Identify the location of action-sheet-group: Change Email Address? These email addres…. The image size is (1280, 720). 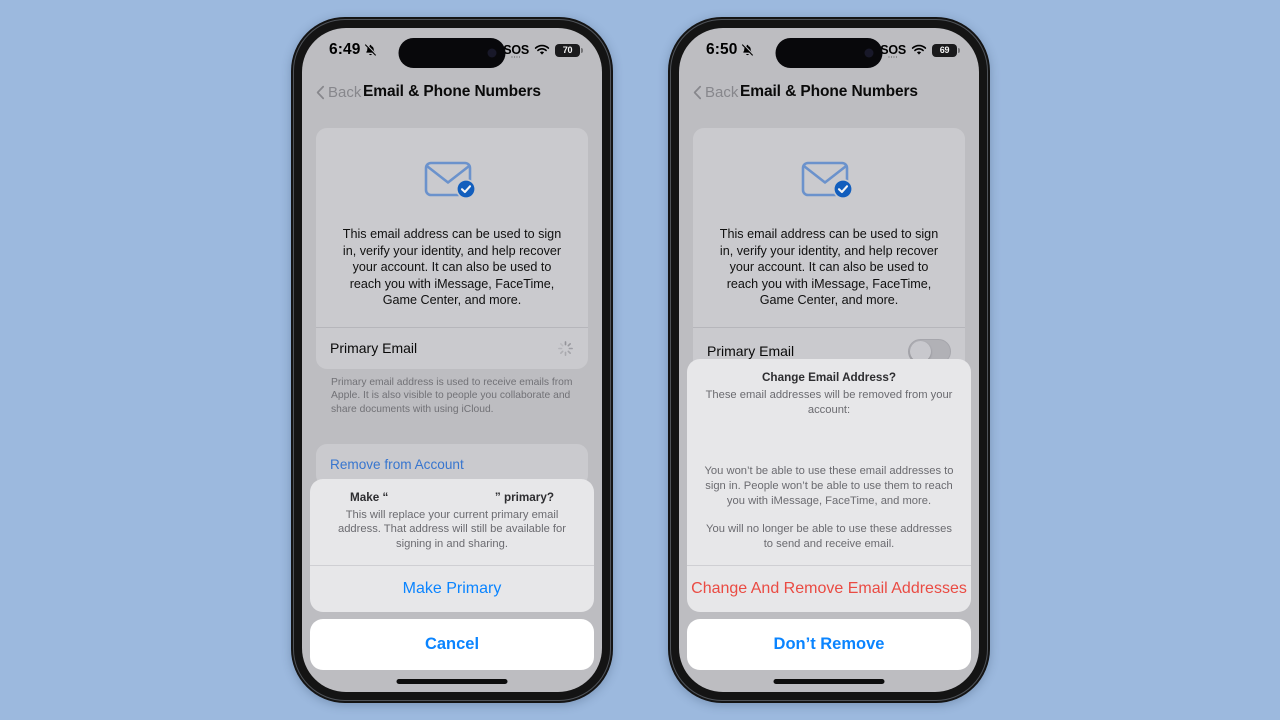
(829, 485).